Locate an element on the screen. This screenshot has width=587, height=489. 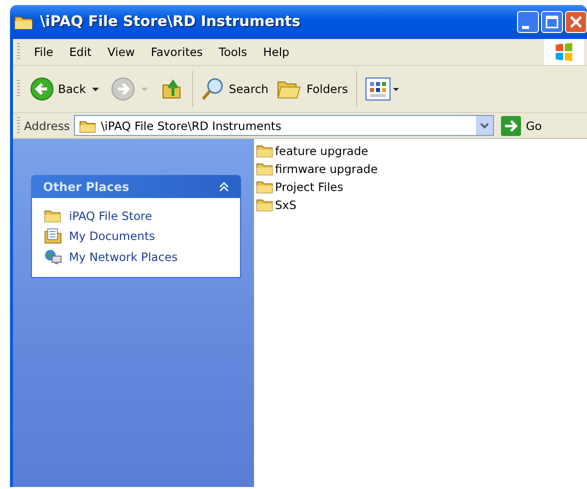
back-button: Back is located at coordinates (58, 89).